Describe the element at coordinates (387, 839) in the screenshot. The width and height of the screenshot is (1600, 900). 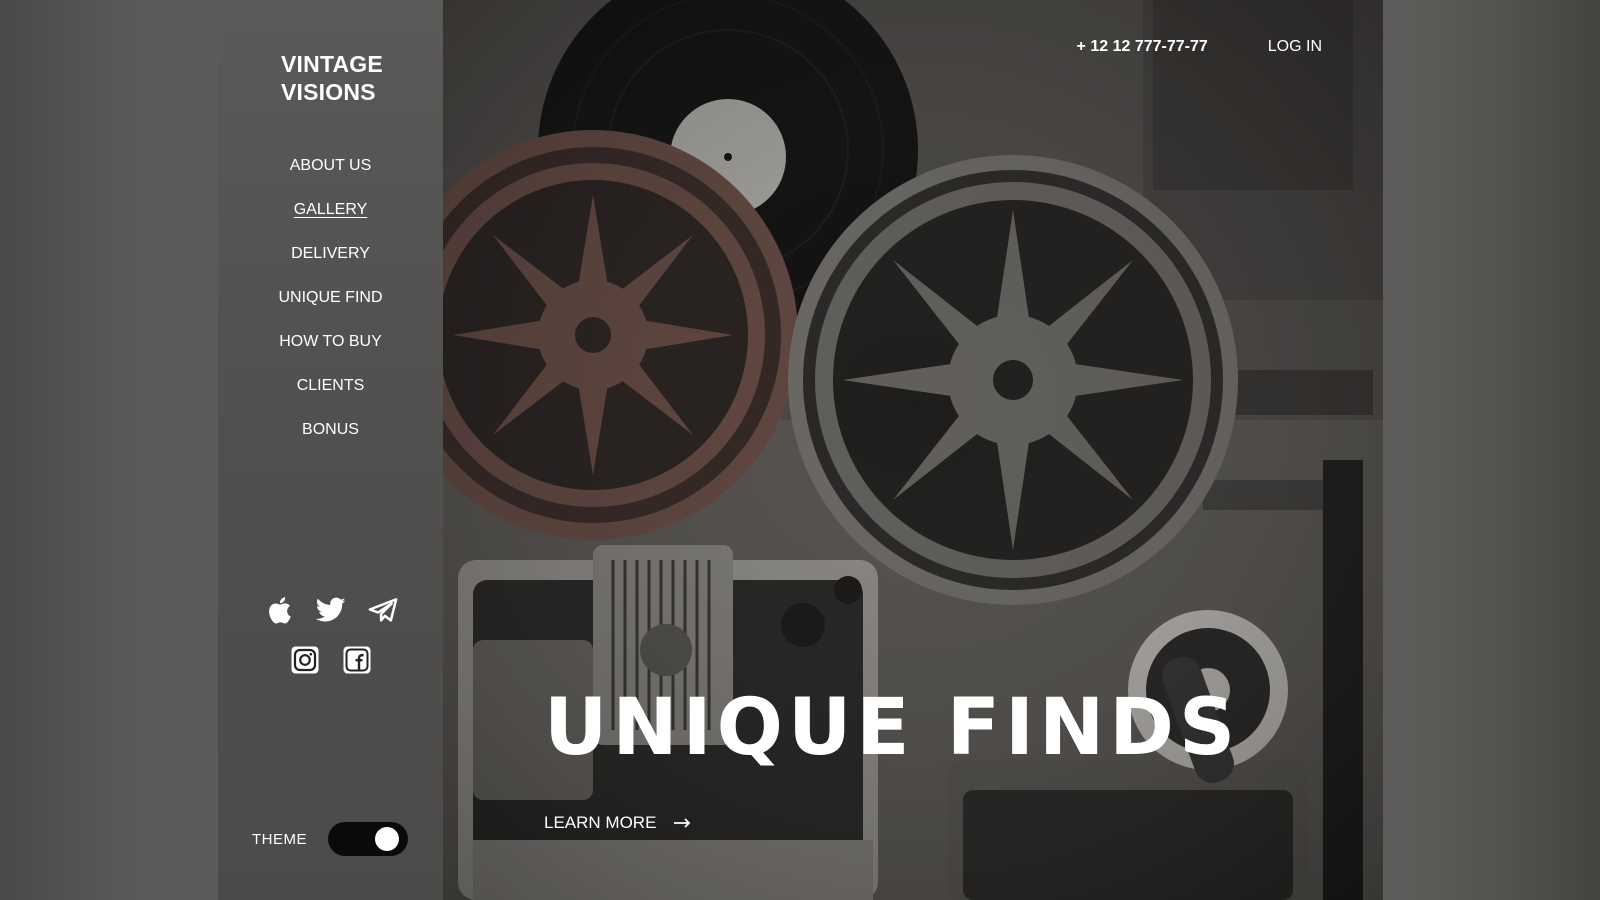
I see `theme-toggle-knob` at that location.